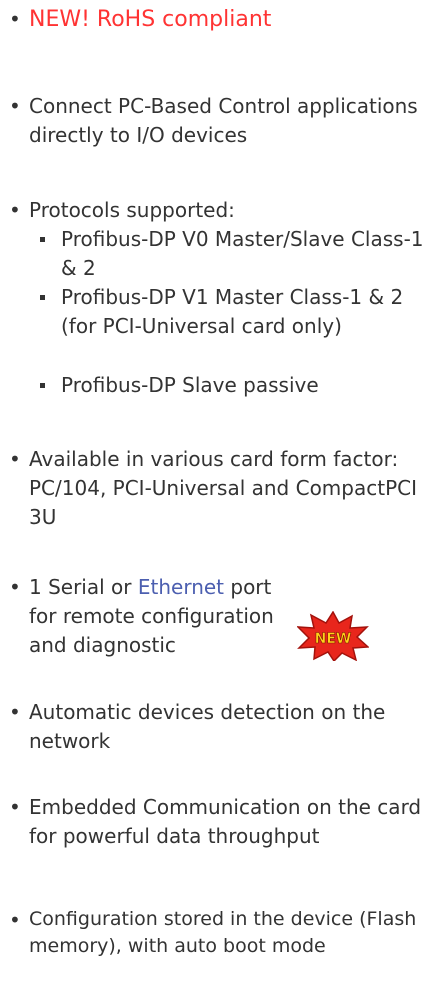  Describe the element at coordinates (83, 587) in the screenshot. I see `feature-text-part: 1 Serial or` at that location.